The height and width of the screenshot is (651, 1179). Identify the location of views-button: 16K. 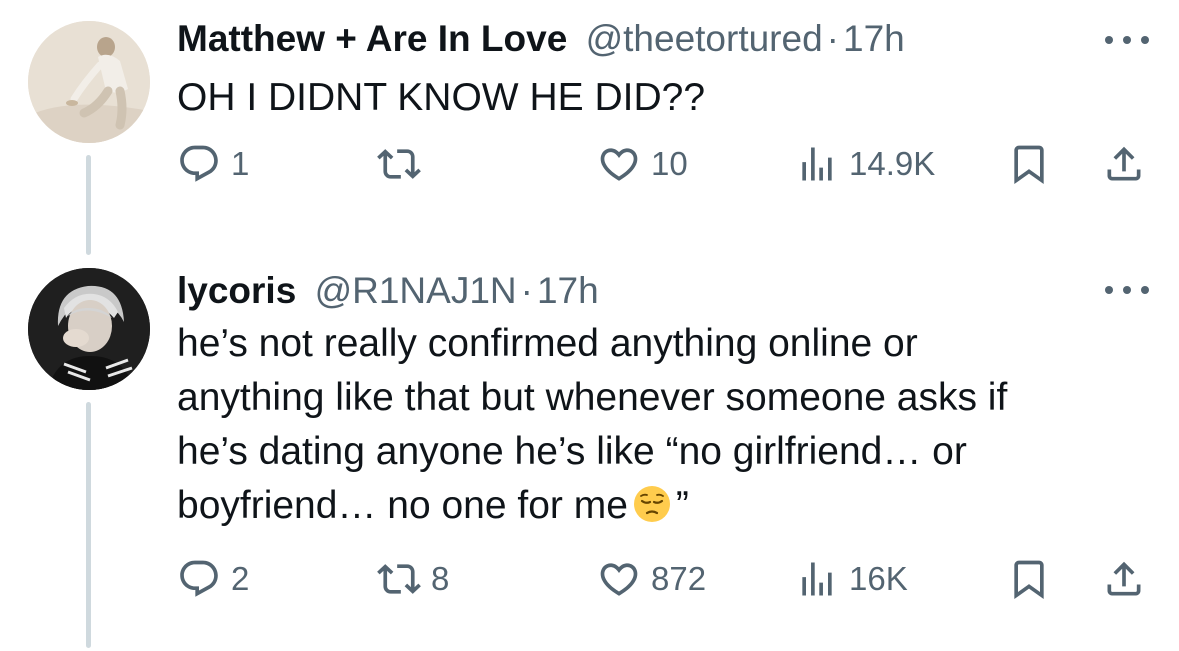
(851, 579).